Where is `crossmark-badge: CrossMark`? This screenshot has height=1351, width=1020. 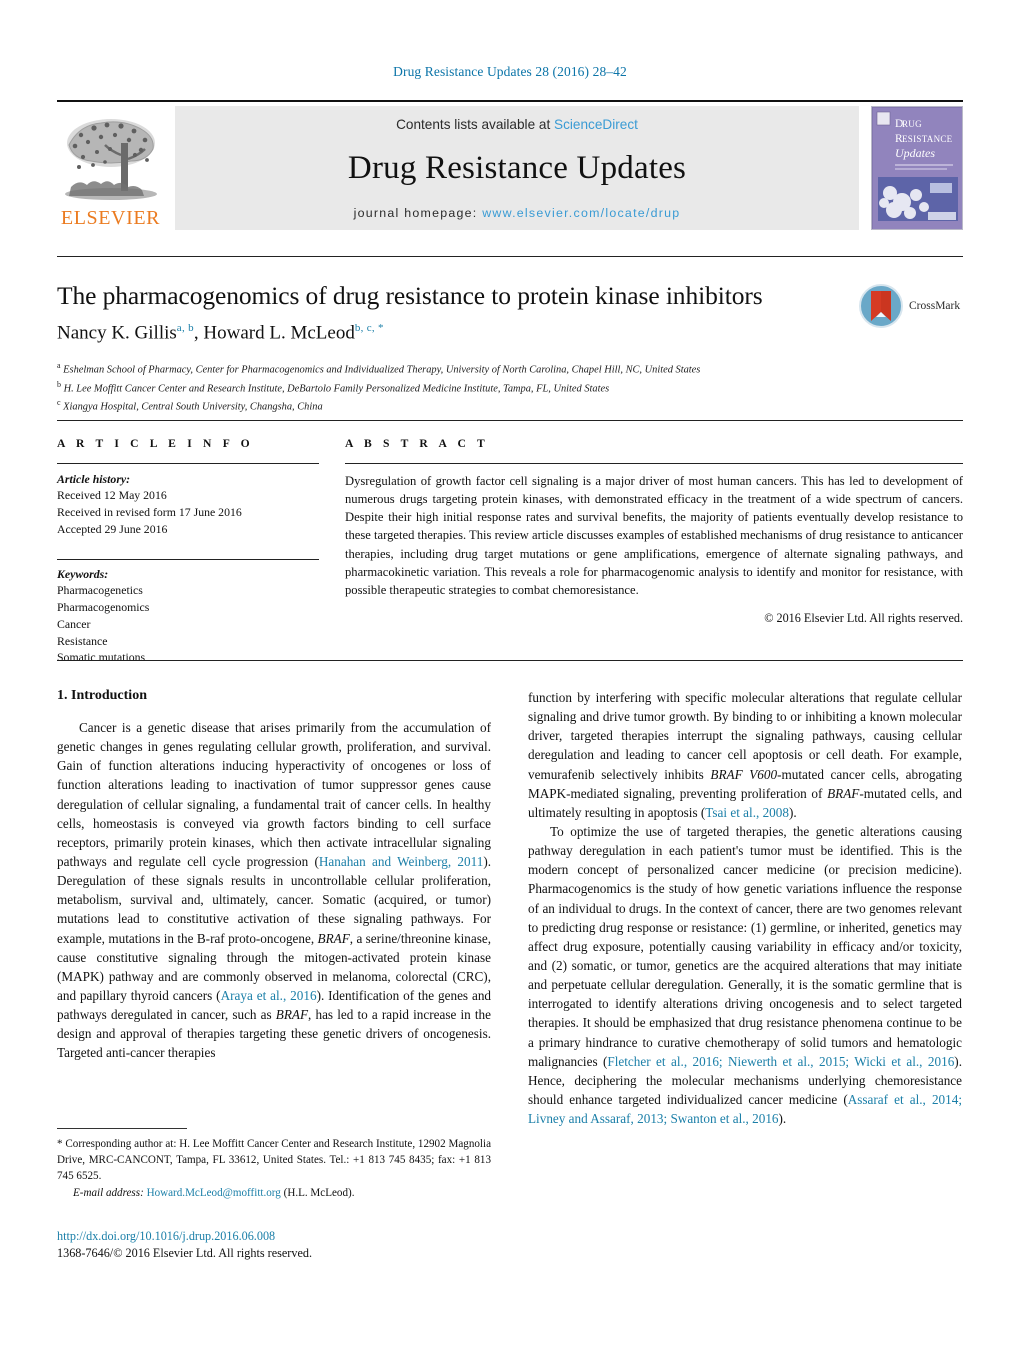
crossmark-badge: CrossMark is located at coordinates (911, 306).